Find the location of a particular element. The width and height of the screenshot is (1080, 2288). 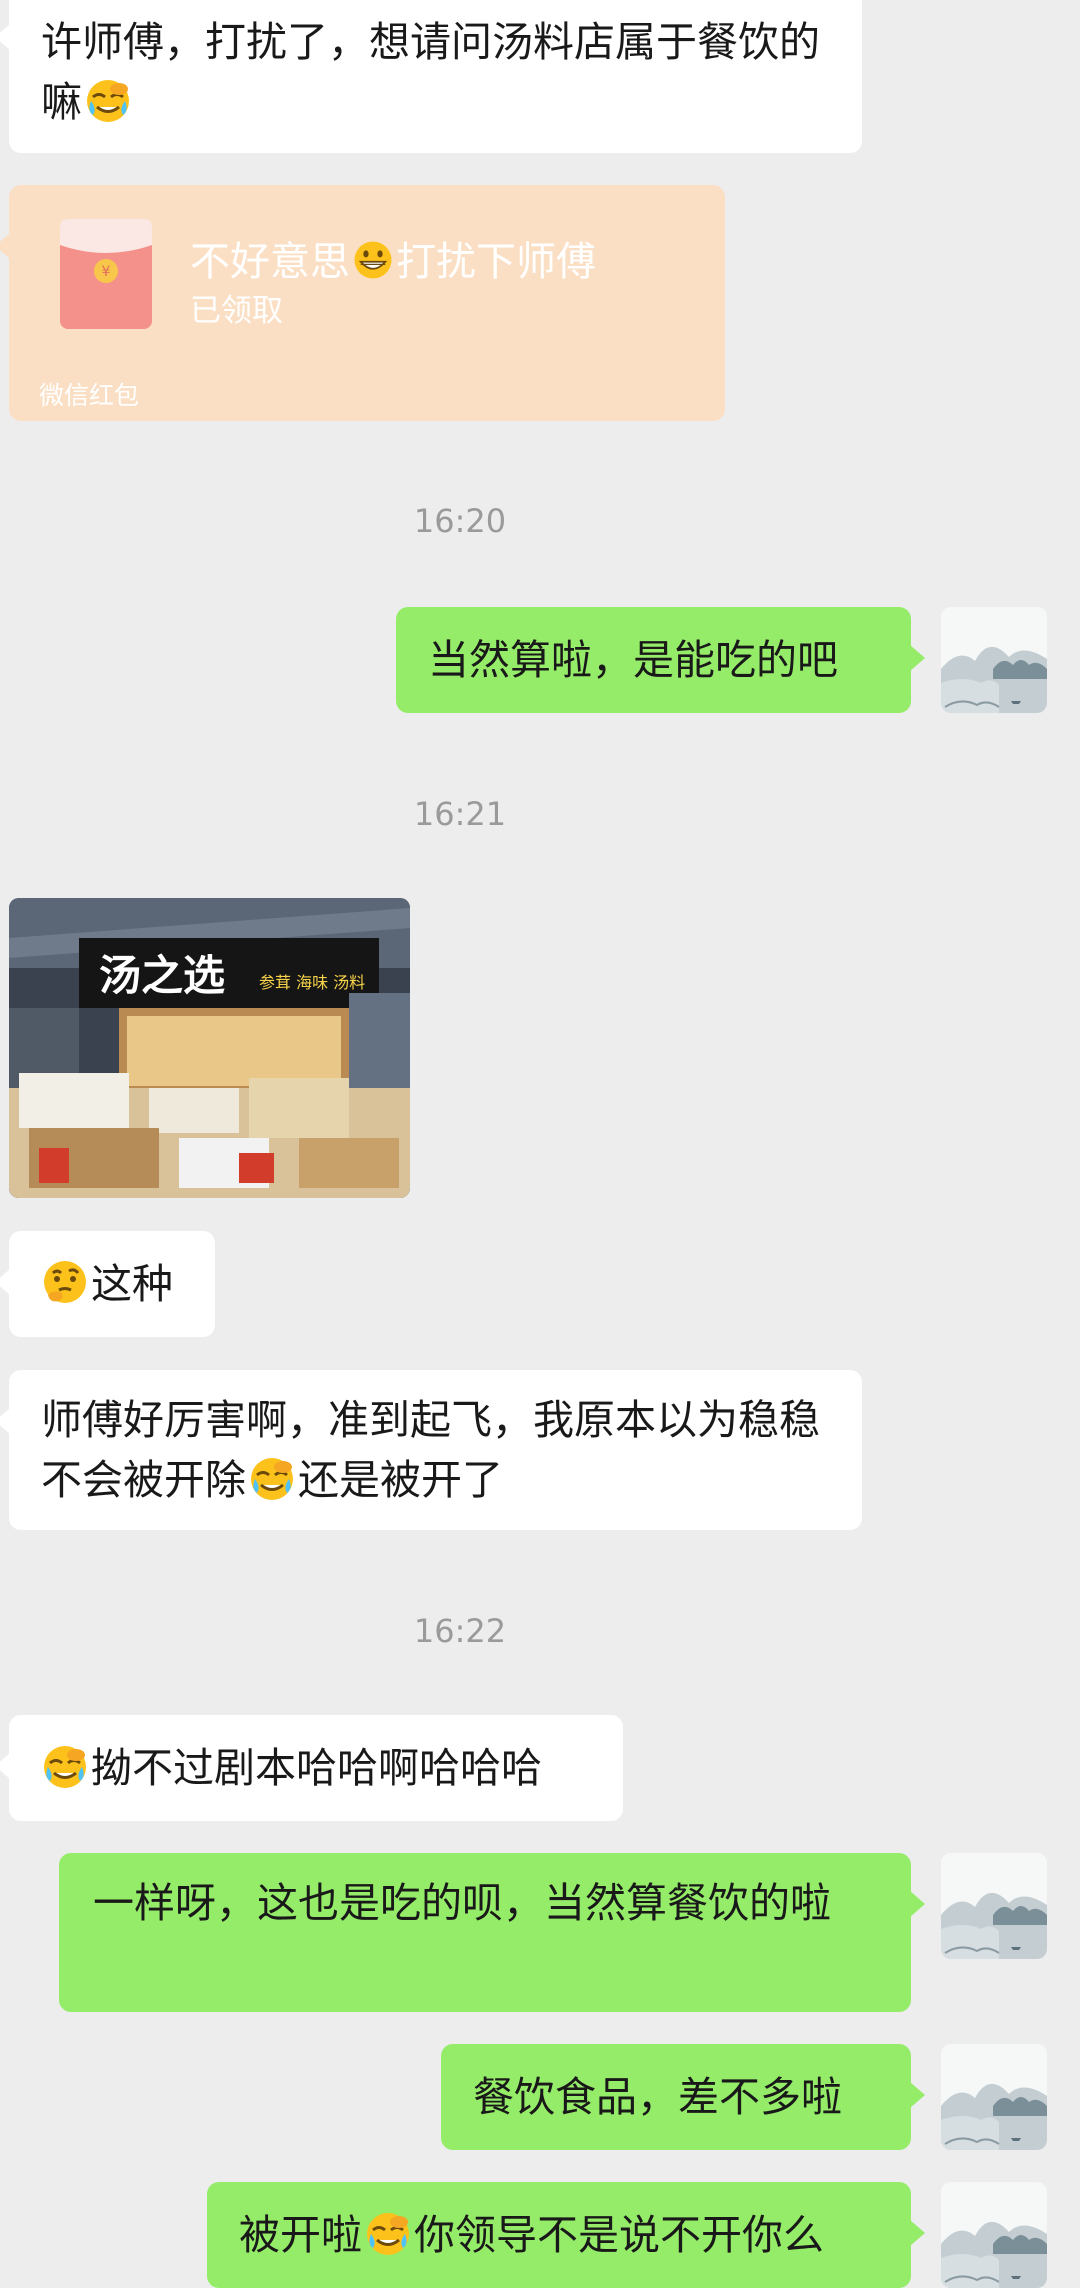

shop-photo: 汤之选 参茸 海味 汤料 is located at coordinates (209, 1048).